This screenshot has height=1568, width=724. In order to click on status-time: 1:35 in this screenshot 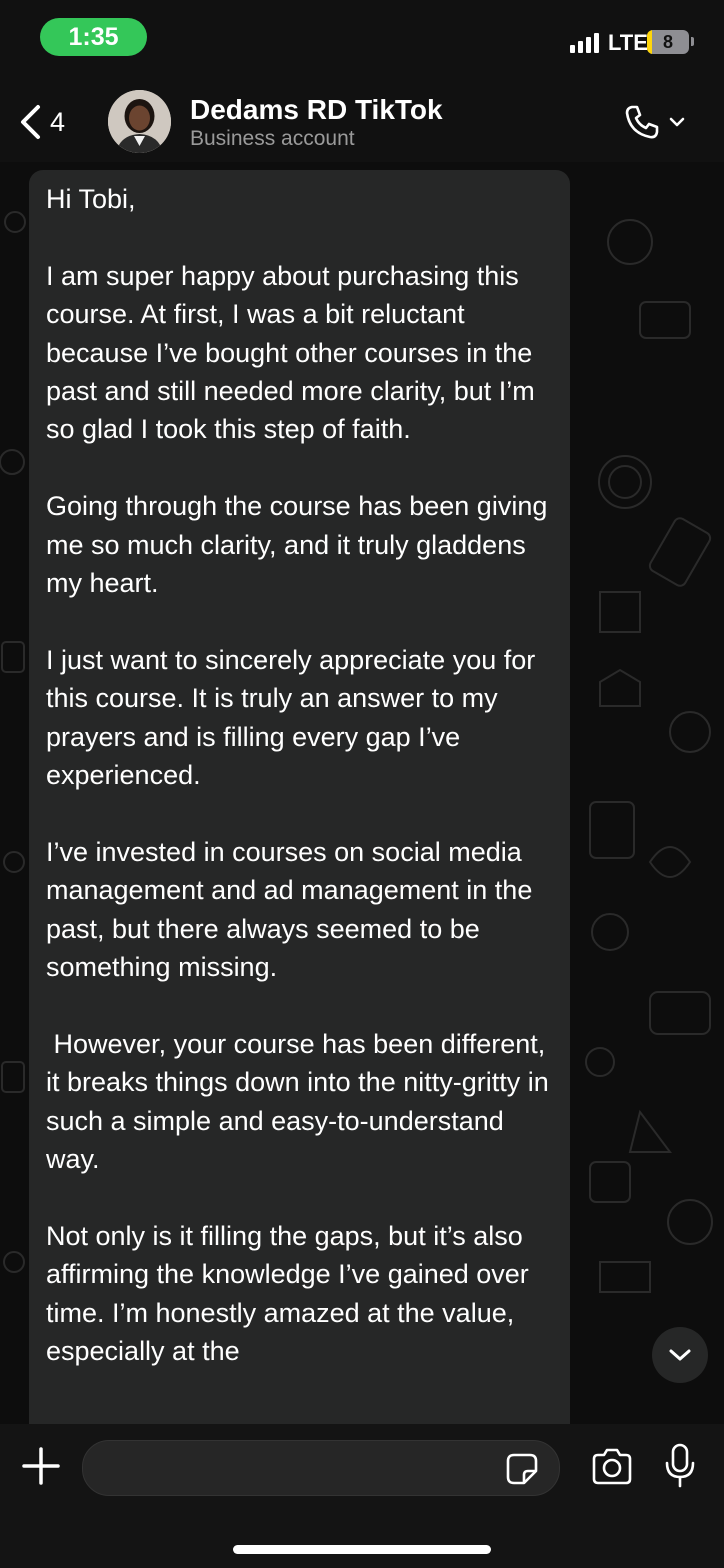, I will do `click(93, 37)`.